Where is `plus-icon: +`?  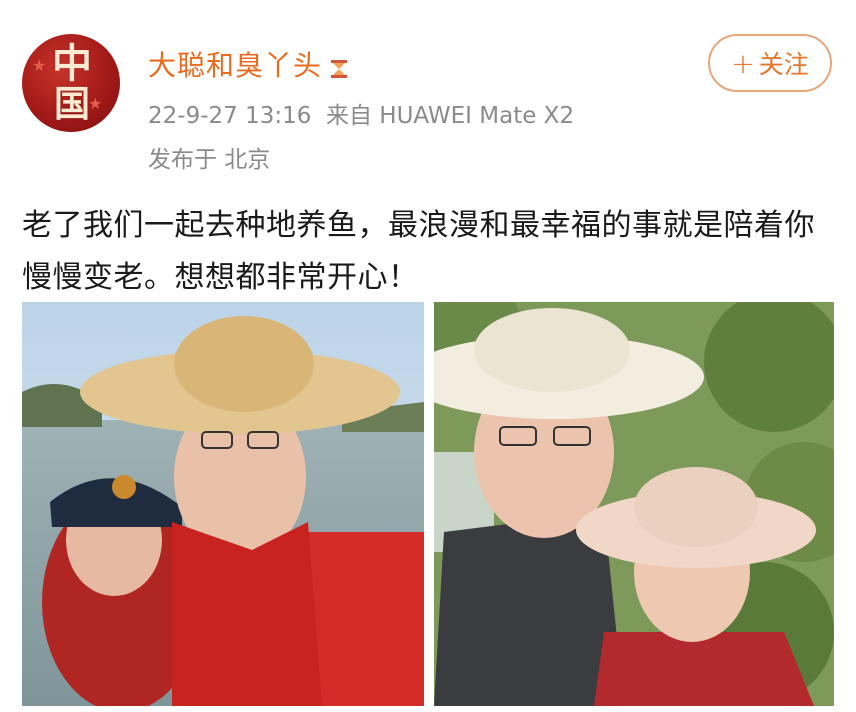 plus-icon: + is located at coordinates (743, 63).